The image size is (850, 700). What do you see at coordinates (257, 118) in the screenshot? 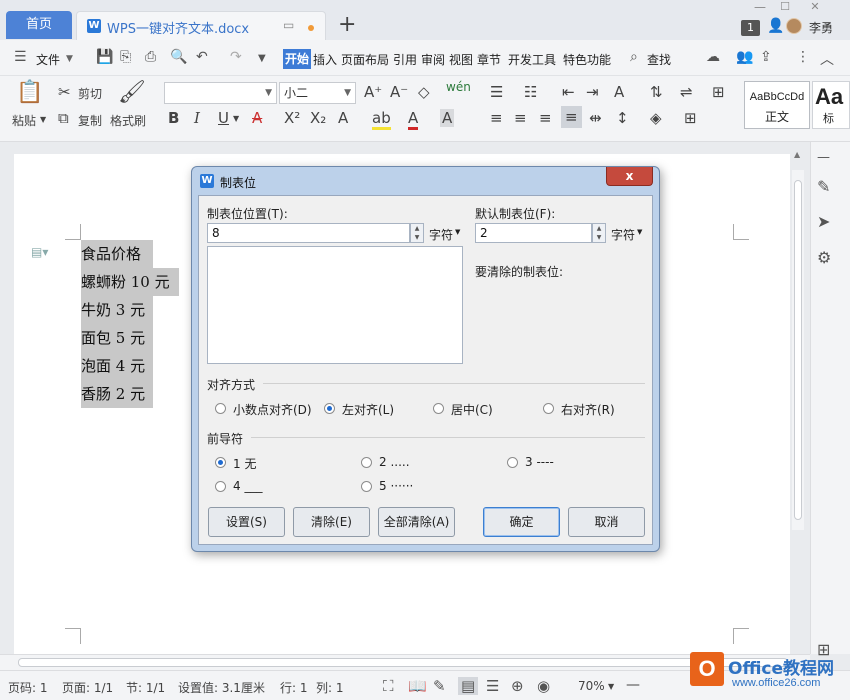
I see `strikethrough-icon: A` at bounding box center [257, 118].